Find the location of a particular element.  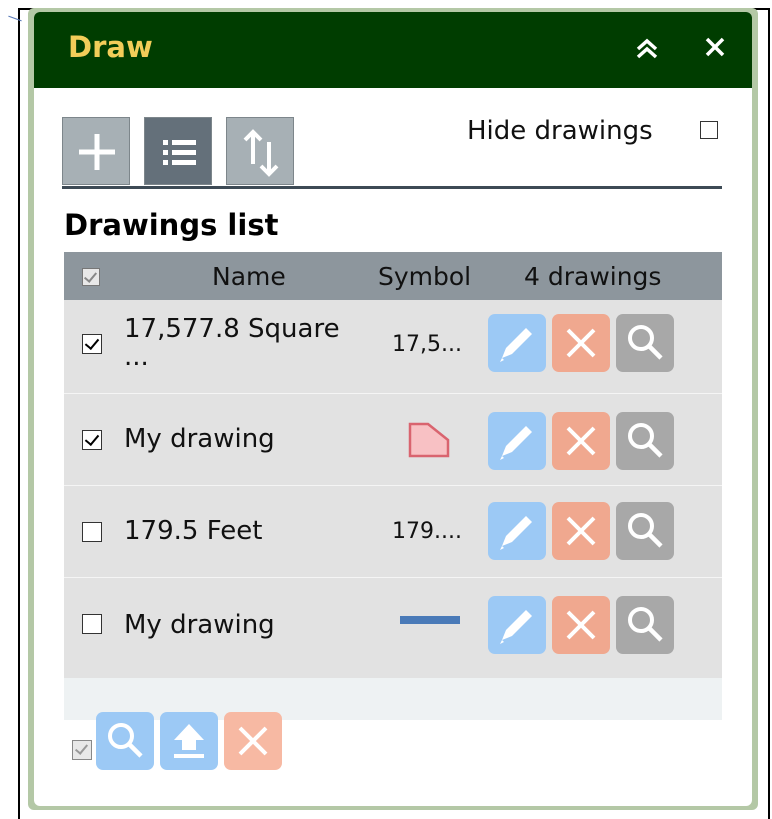

polygon-symbol is located at coordinates (430, 440).